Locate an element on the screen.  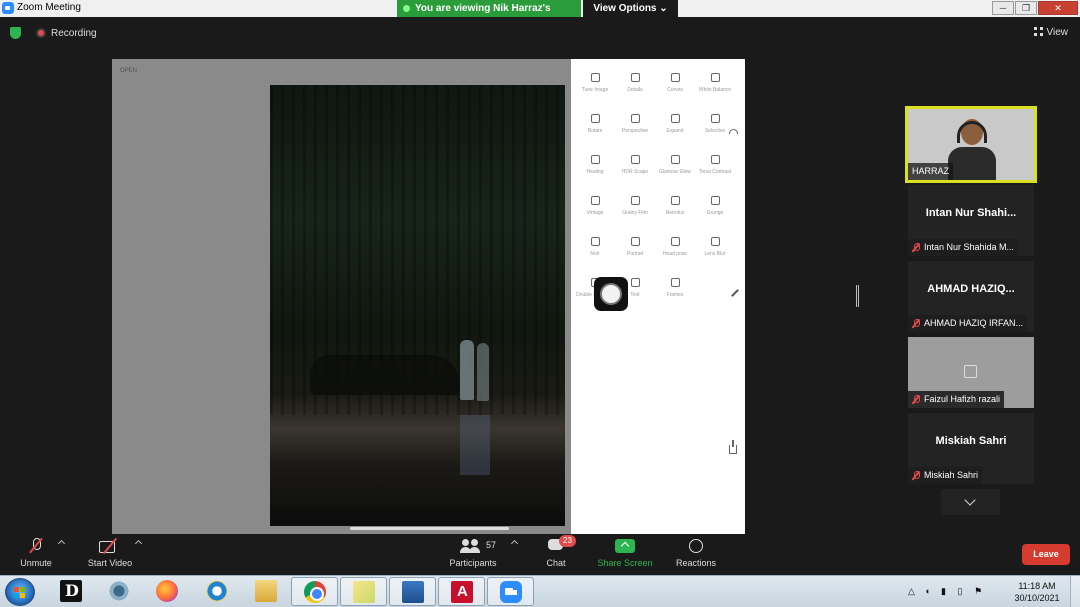
edit-tool-tune-image: Tune Image is located at coordinates (595, 83).